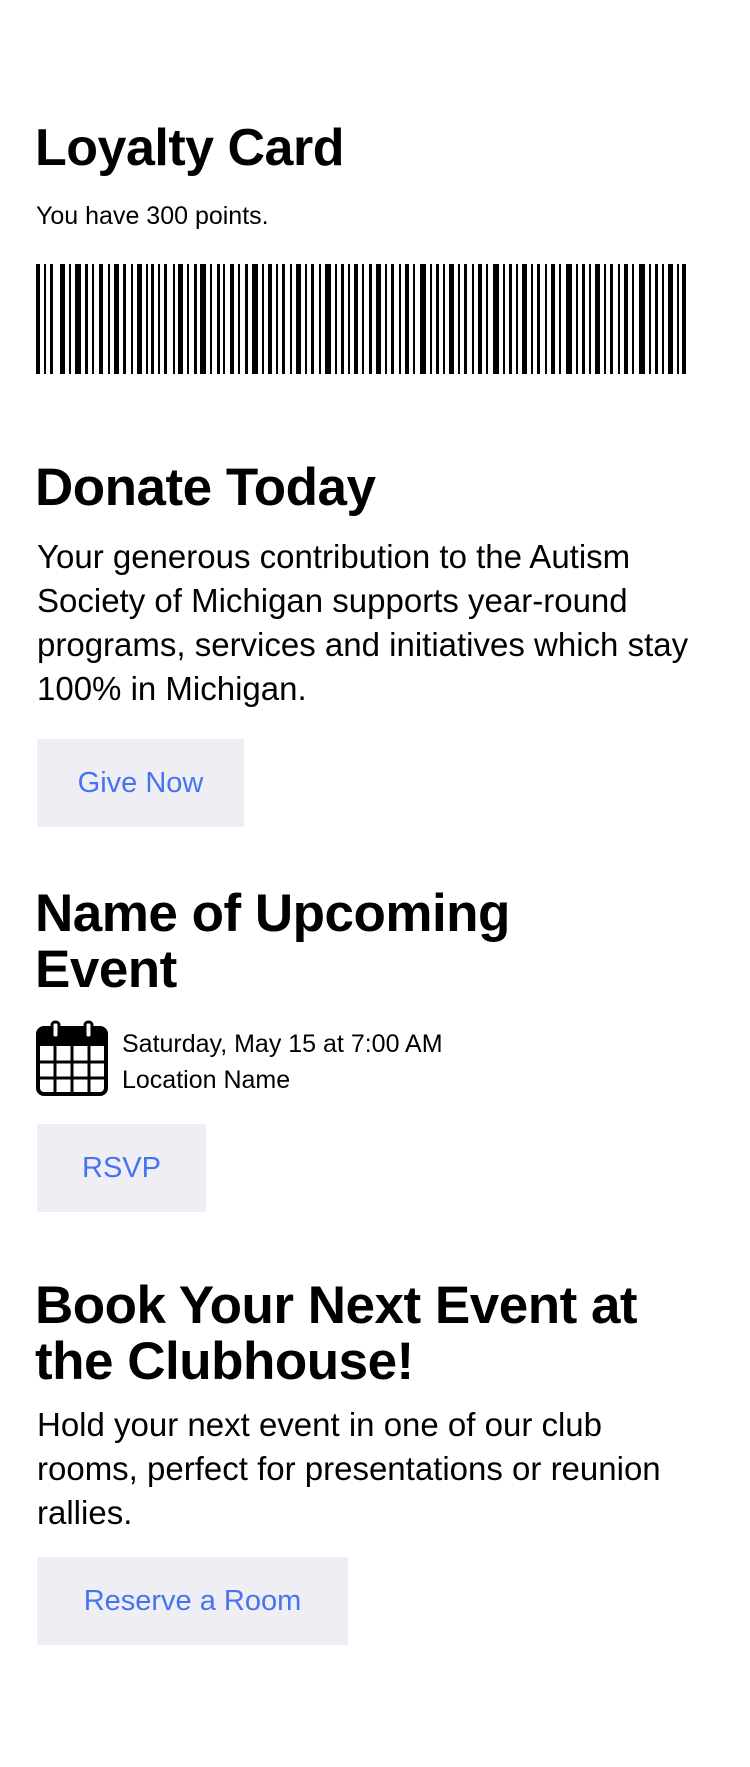  I want to click on donate-title: Donate Today, so click(205, 487).